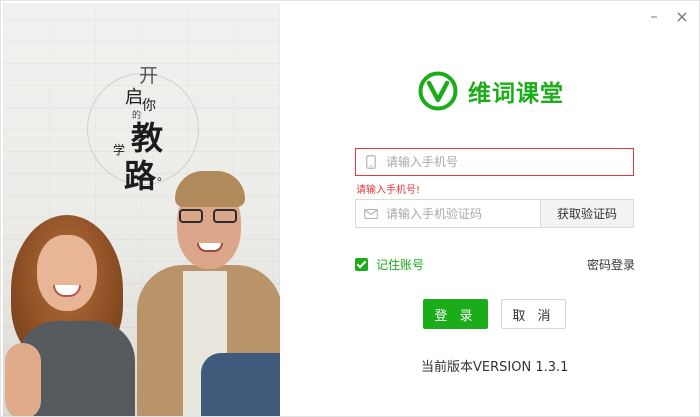  Describe the element at coordinates (654, 17) in the screenshot. I see `minimize-button: –` at that location.